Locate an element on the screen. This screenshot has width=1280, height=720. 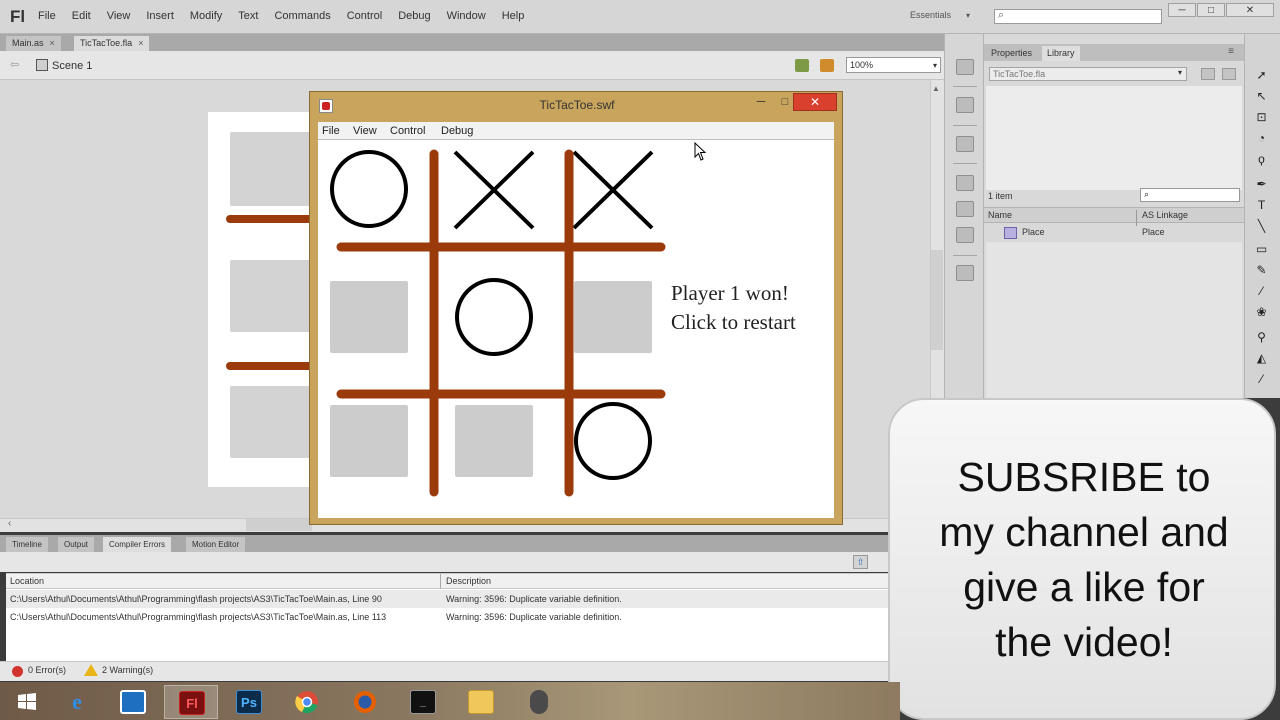
pin-library-icon is located at coordinates (1208, 74).